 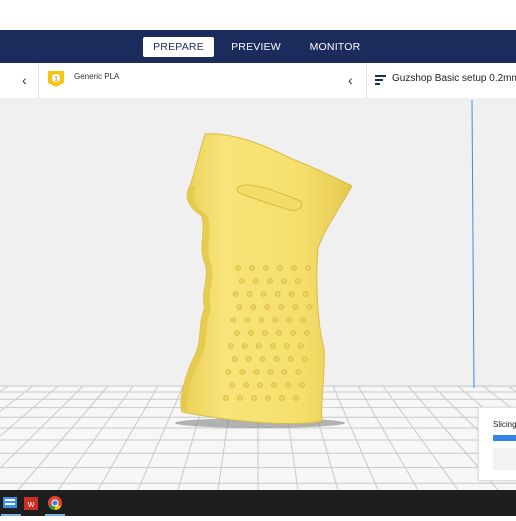 What do you see at coordinates (335, 47) in the screenshot?
I see `tab-monitor: MONITOR` at bounding box center [335, 47].